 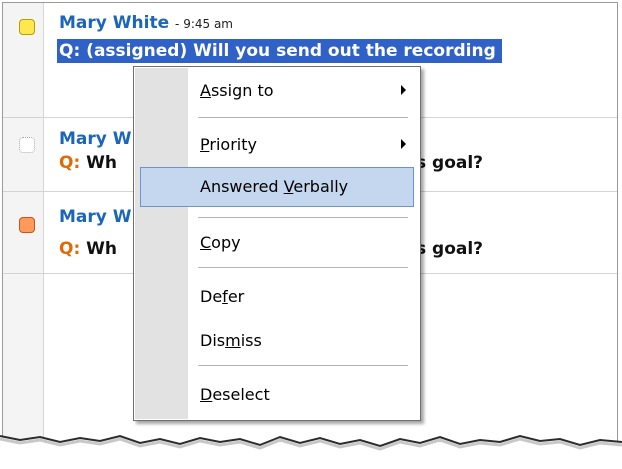 What do you see at coordinates (237, 90) in the screenshot?
I see `menu-item-assign-to: Assign to` at bounding box center [237, 90].